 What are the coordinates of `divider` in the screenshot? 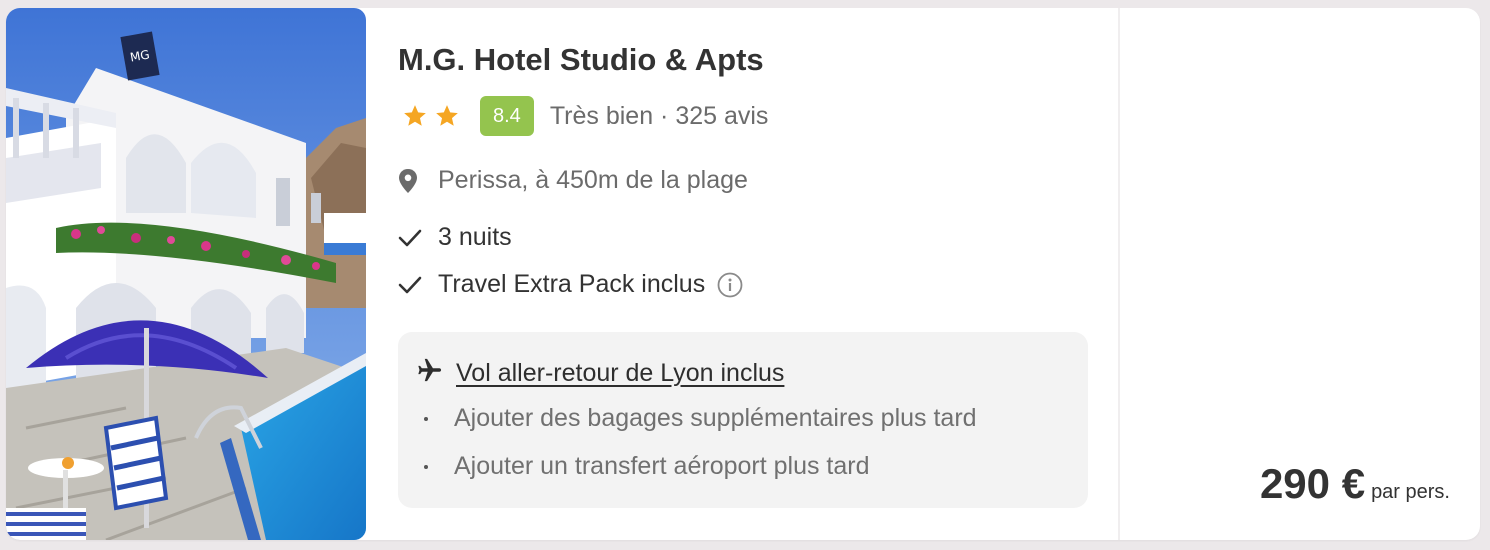 It's located at (1119, 274).